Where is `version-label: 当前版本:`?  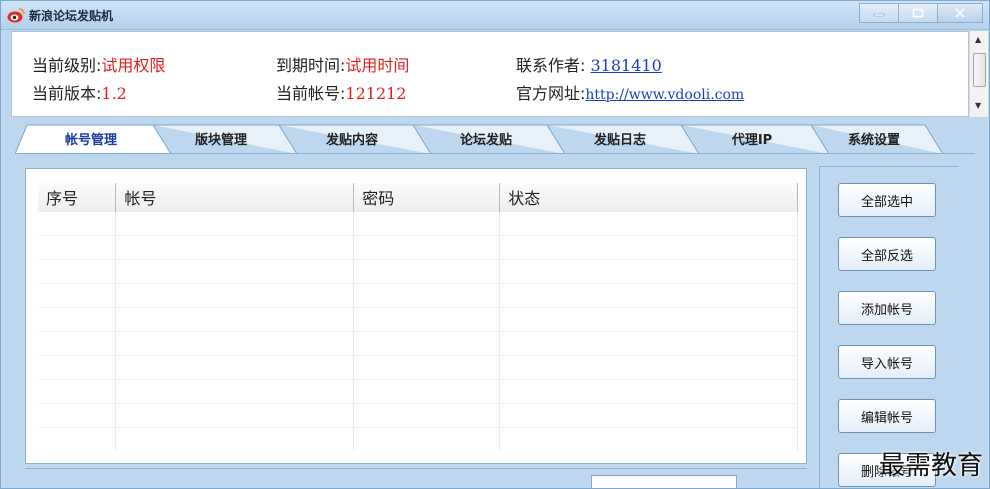 version-label: 当前版本: is located at coordinates (67, 93).